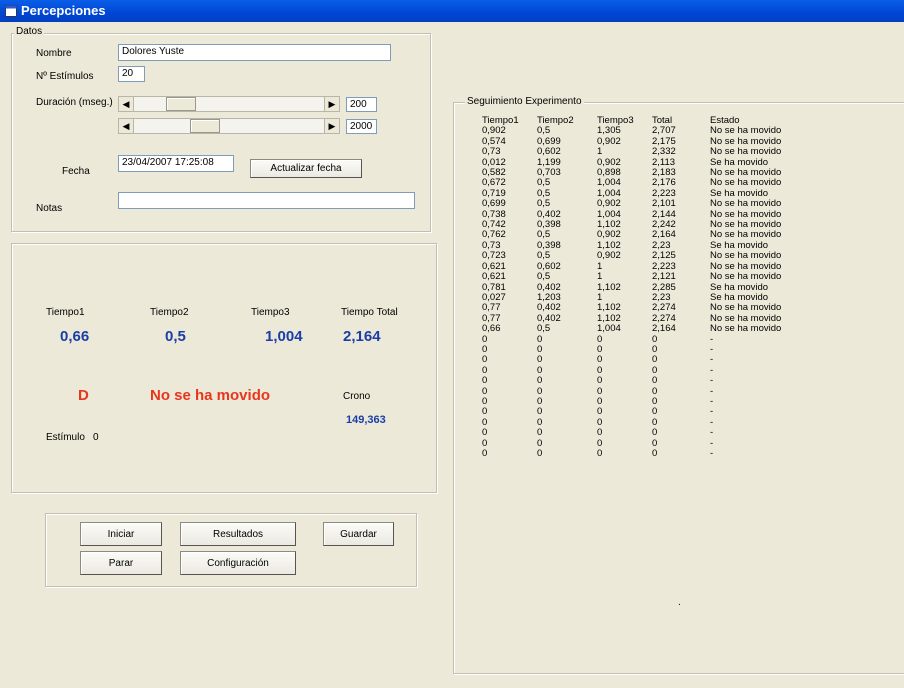 The width and height of the screenshot is (904, 688). What do you see at coordinates (266, 200) in the screenshot?
I see `notas-input` at bounding box center [266, 200].